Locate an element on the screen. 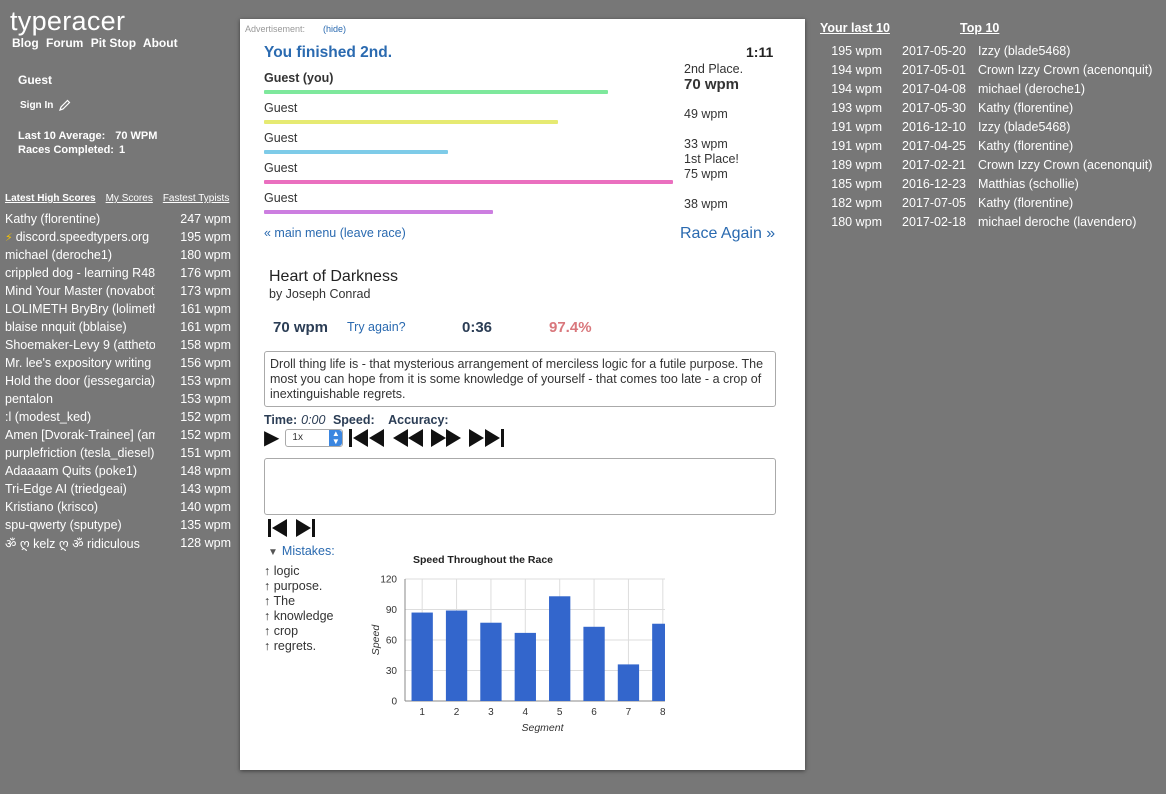 The height and width of the screenshot is (794, 1166). high-score-name: Hold the door (jessegarcia) is located at coordinates (80, 381).